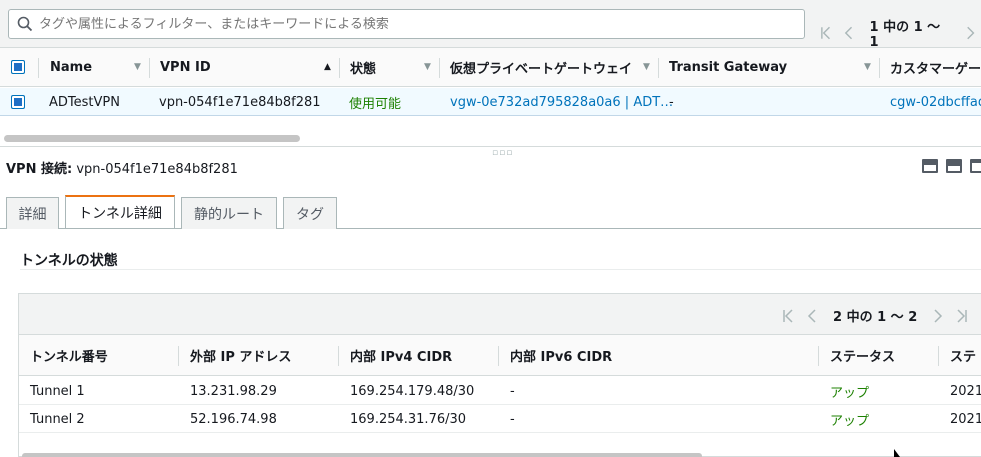 The height and width of the screenshot is (457, 981). What do you see at coordinates (935, 67) in the screenshot?
I see `column-customer-gateway: カスタマーゲー` at bounding box center [935, 67].